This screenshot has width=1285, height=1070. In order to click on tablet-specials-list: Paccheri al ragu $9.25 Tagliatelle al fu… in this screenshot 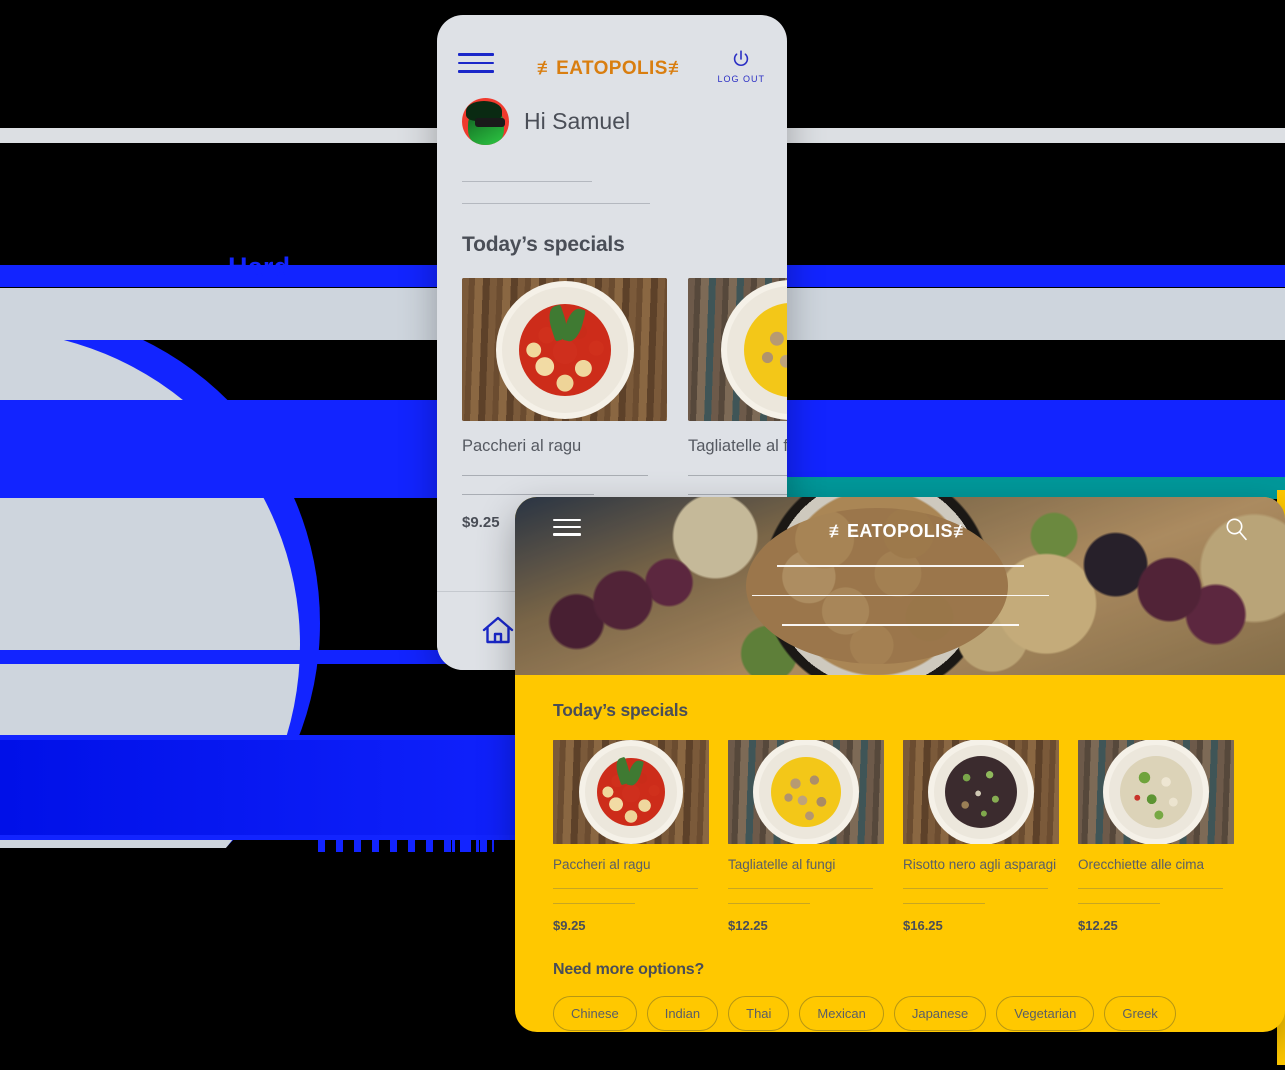, I will do `click(900, 836)`.